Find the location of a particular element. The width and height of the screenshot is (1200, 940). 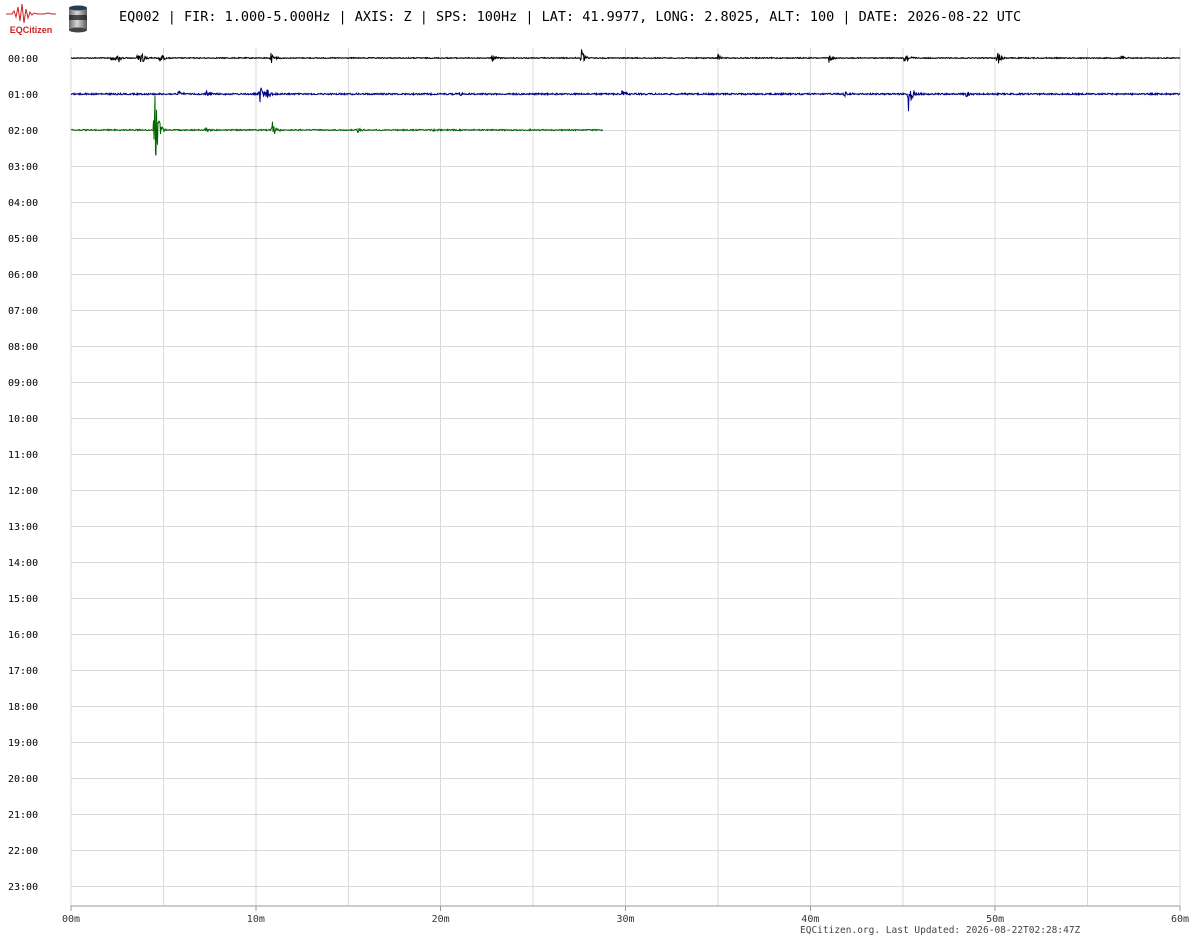

hour-label: 13:00 is located at coordinates (23, 527).